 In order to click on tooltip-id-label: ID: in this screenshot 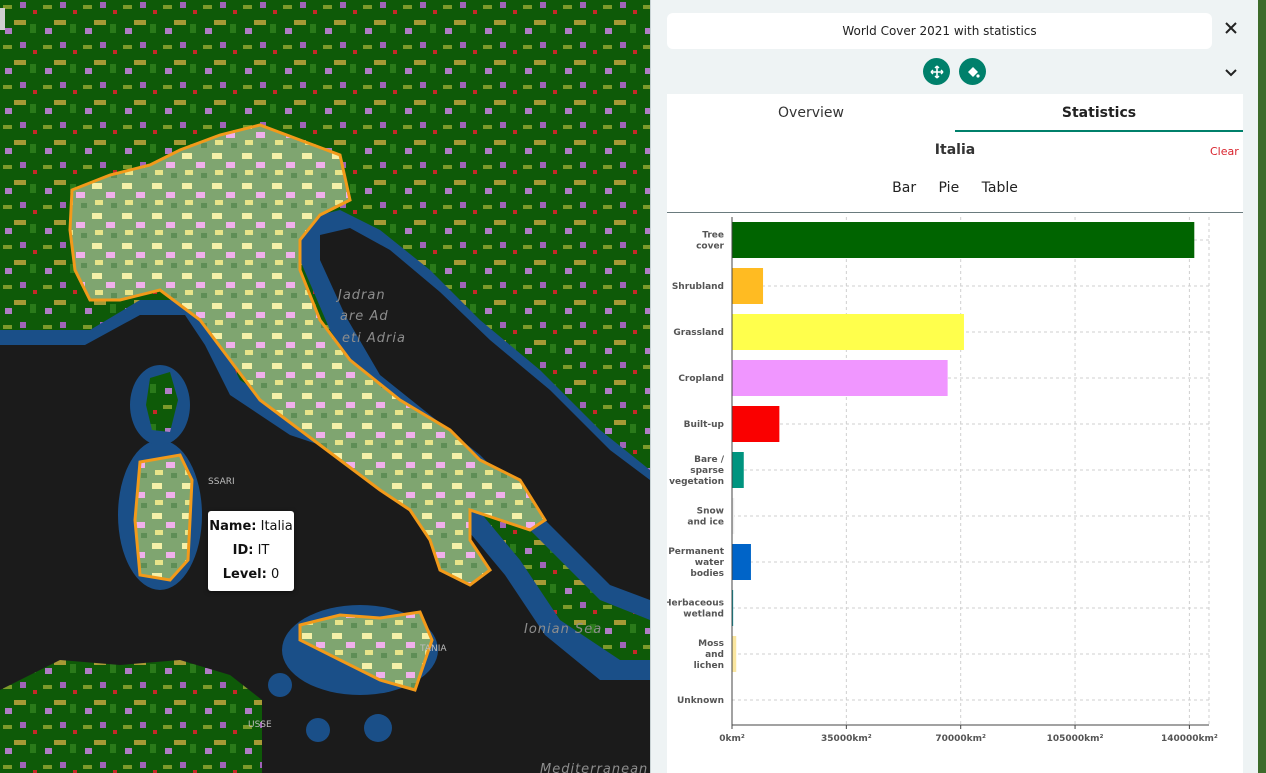, I will do `click(243, 550)`.